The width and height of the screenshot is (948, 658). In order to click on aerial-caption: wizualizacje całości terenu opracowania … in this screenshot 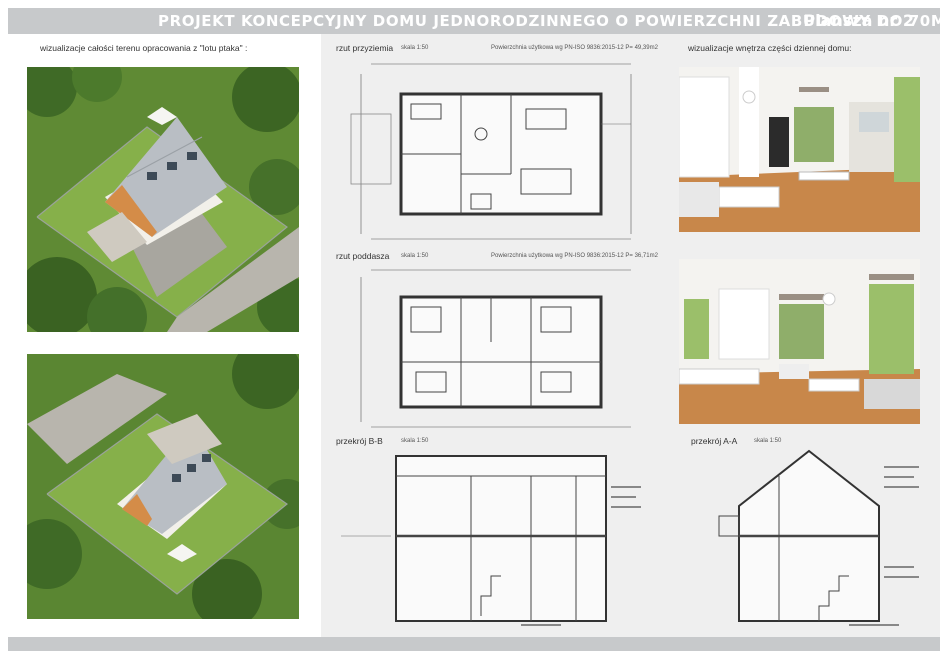, I will do `click(144, 48)`.